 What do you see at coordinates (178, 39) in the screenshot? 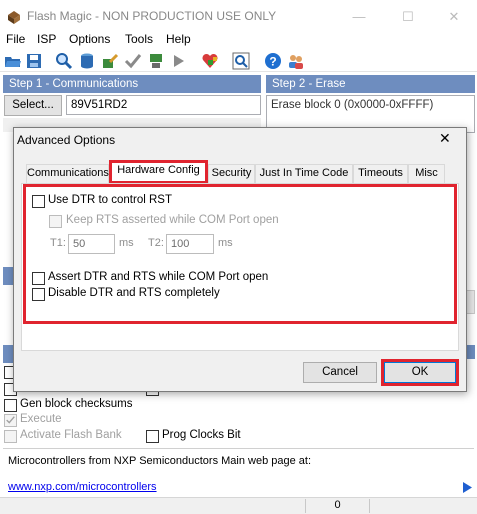
I see `menu-help: Help` at bounding box center [178, 39].